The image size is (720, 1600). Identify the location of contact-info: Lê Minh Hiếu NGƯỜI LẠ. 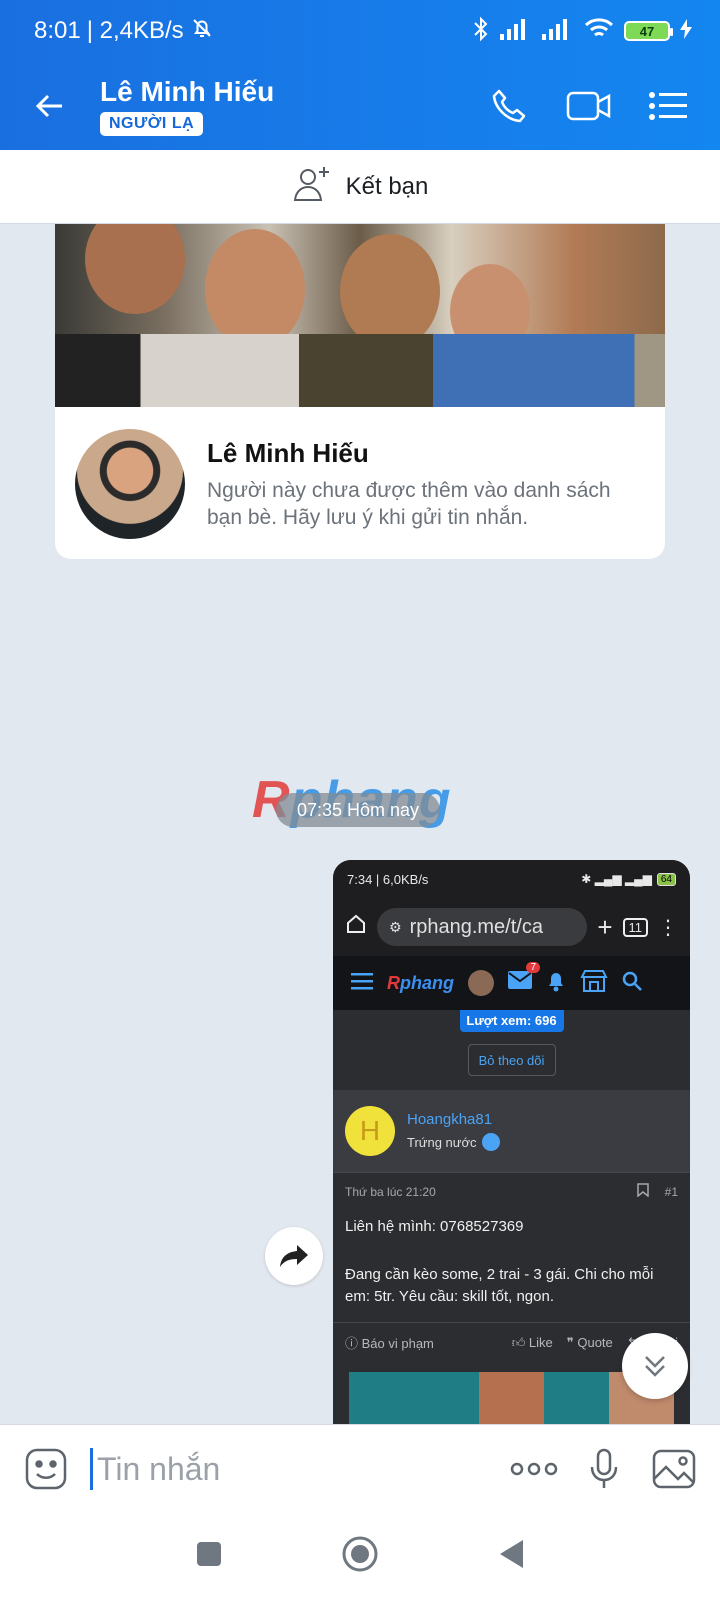
(187, 106).